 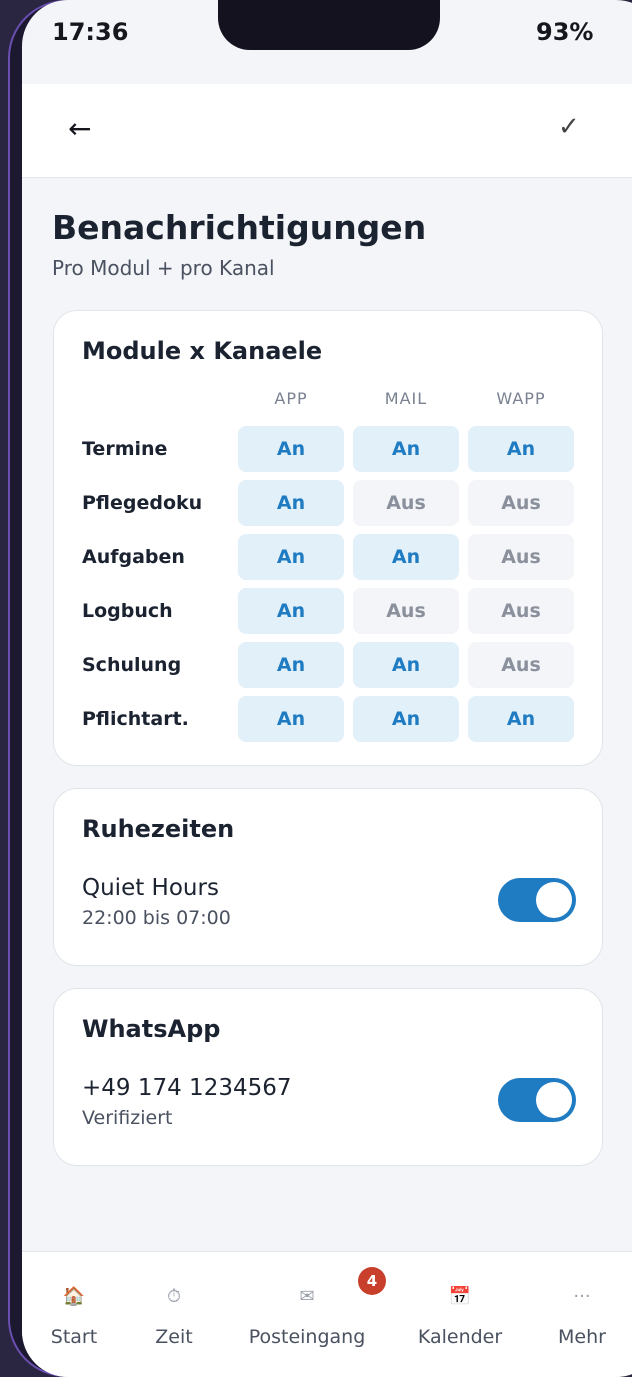 What do you see at coordinates (521, 398) in the screenshot?
I see `column-header-wapp: WAPP` at bounding box center [521, 398].